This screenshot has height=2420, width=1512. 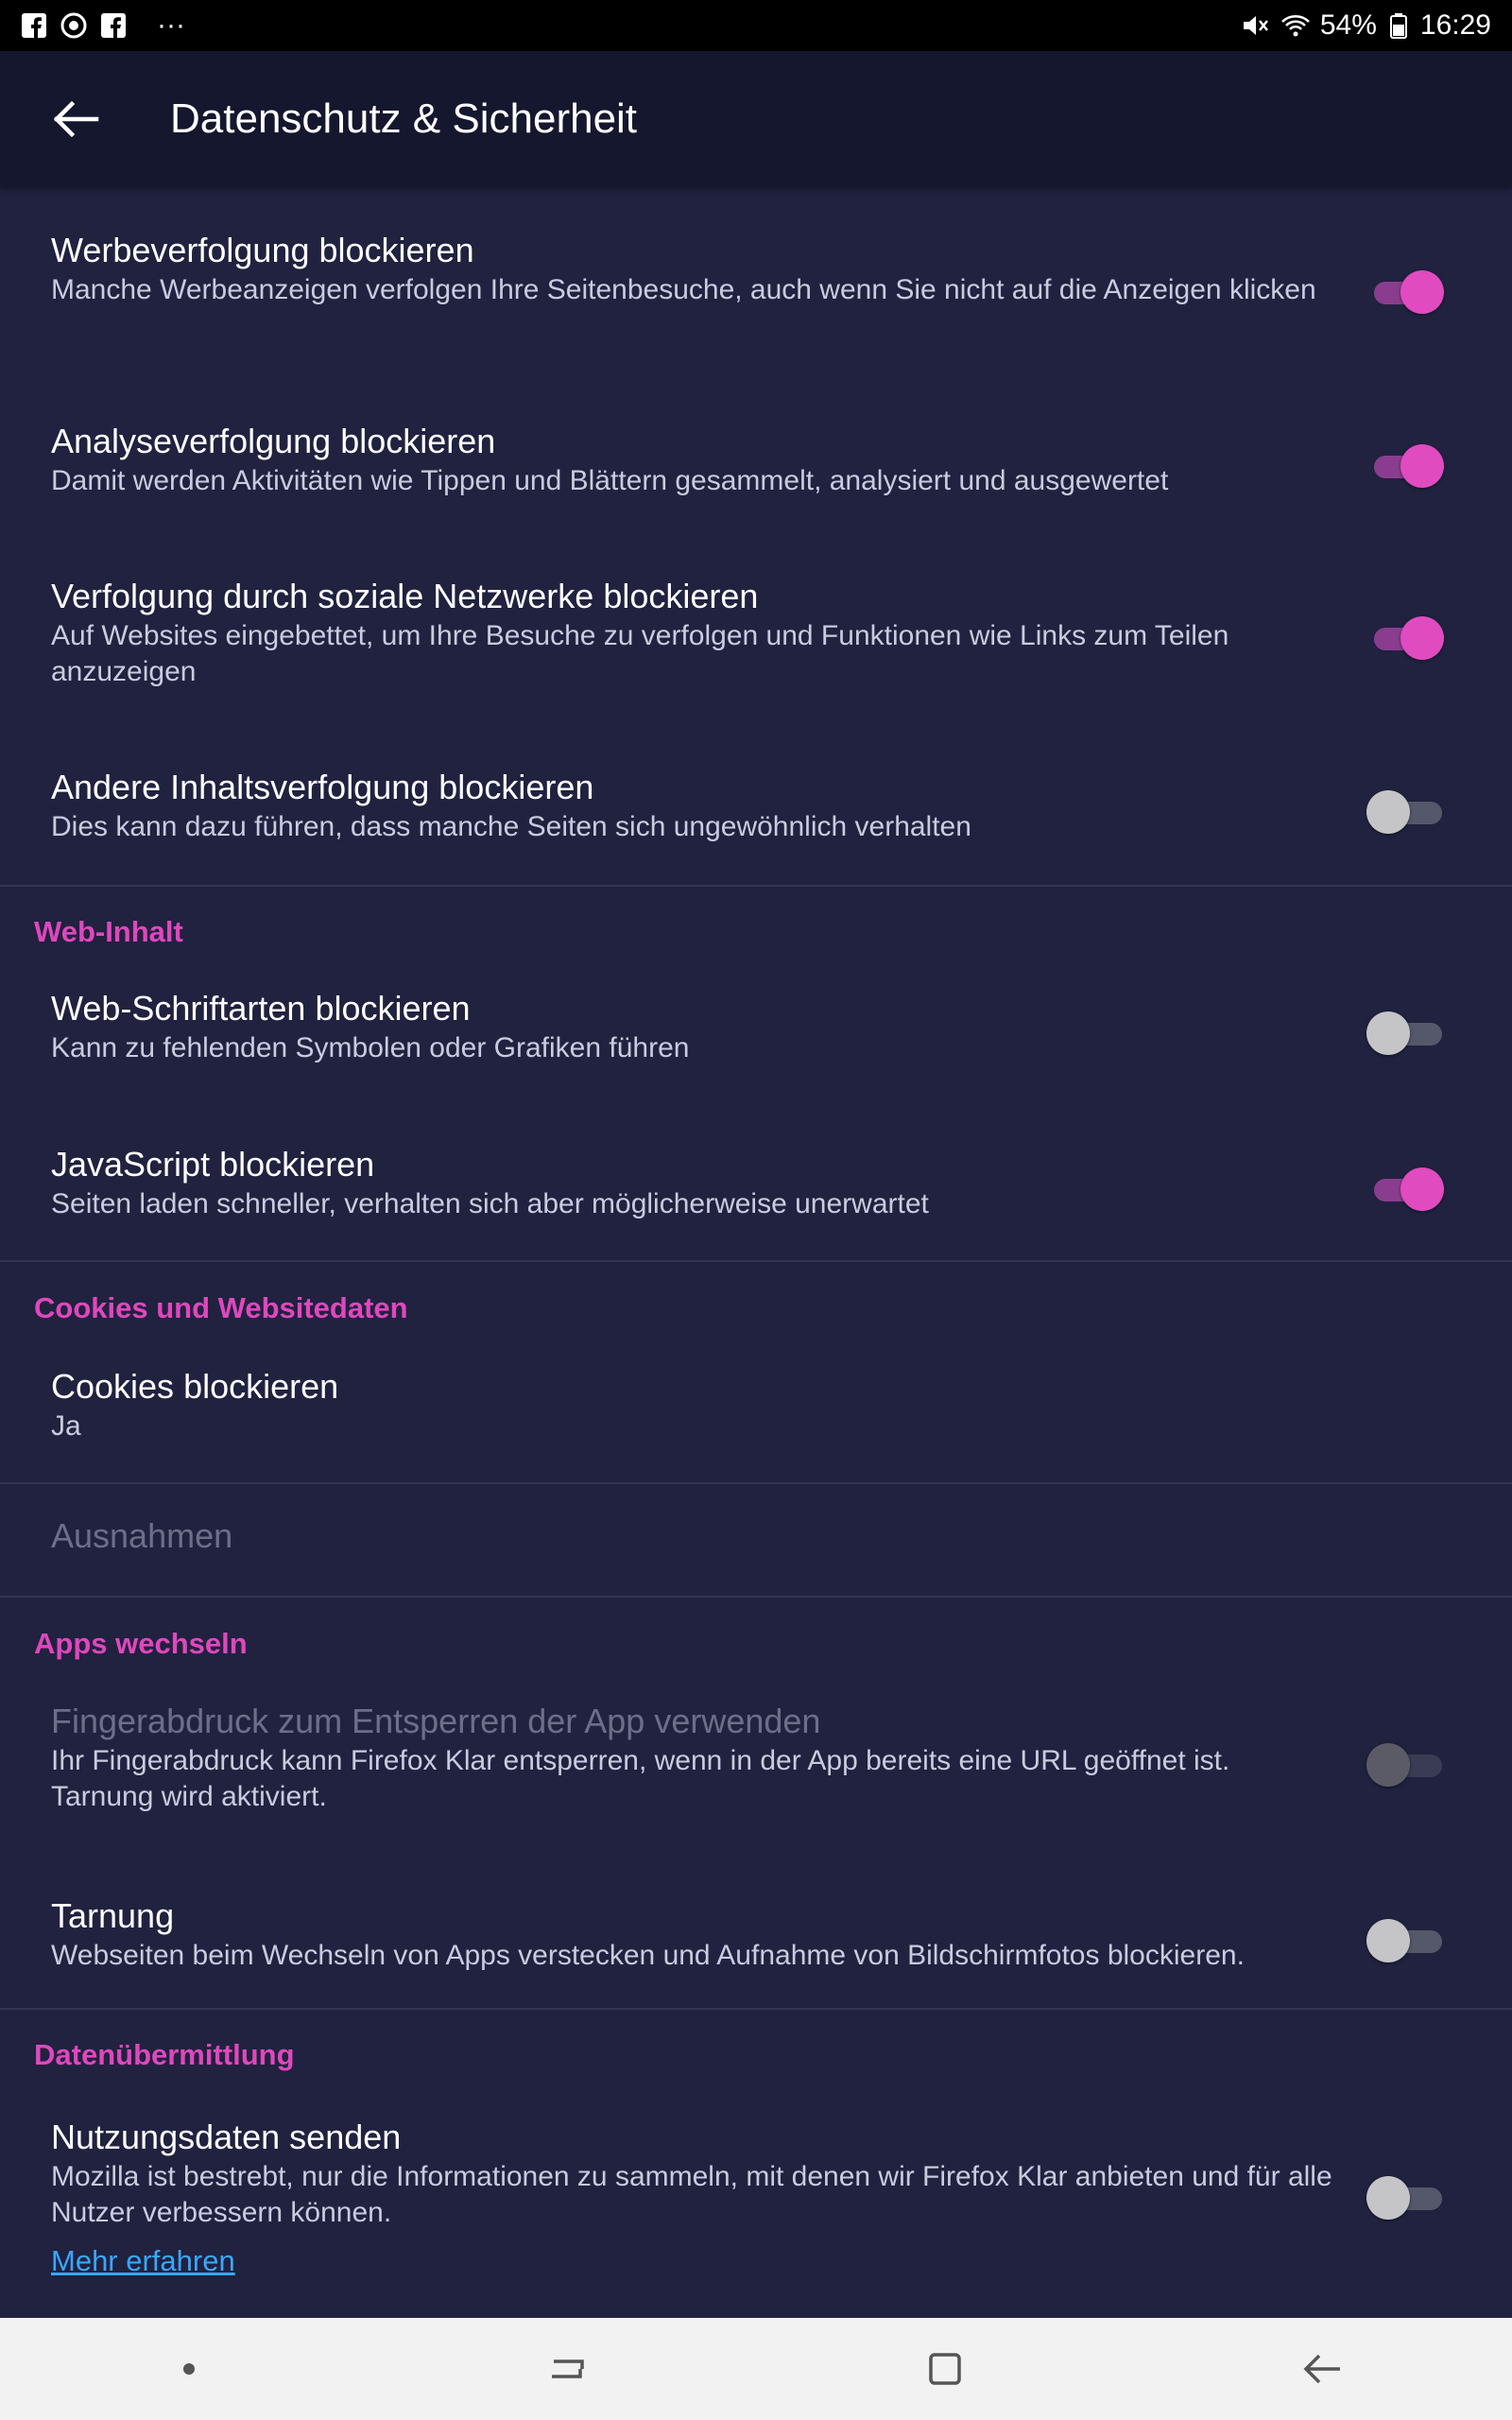 I want to click on wifi-icon, so click(x=1295, y=26).